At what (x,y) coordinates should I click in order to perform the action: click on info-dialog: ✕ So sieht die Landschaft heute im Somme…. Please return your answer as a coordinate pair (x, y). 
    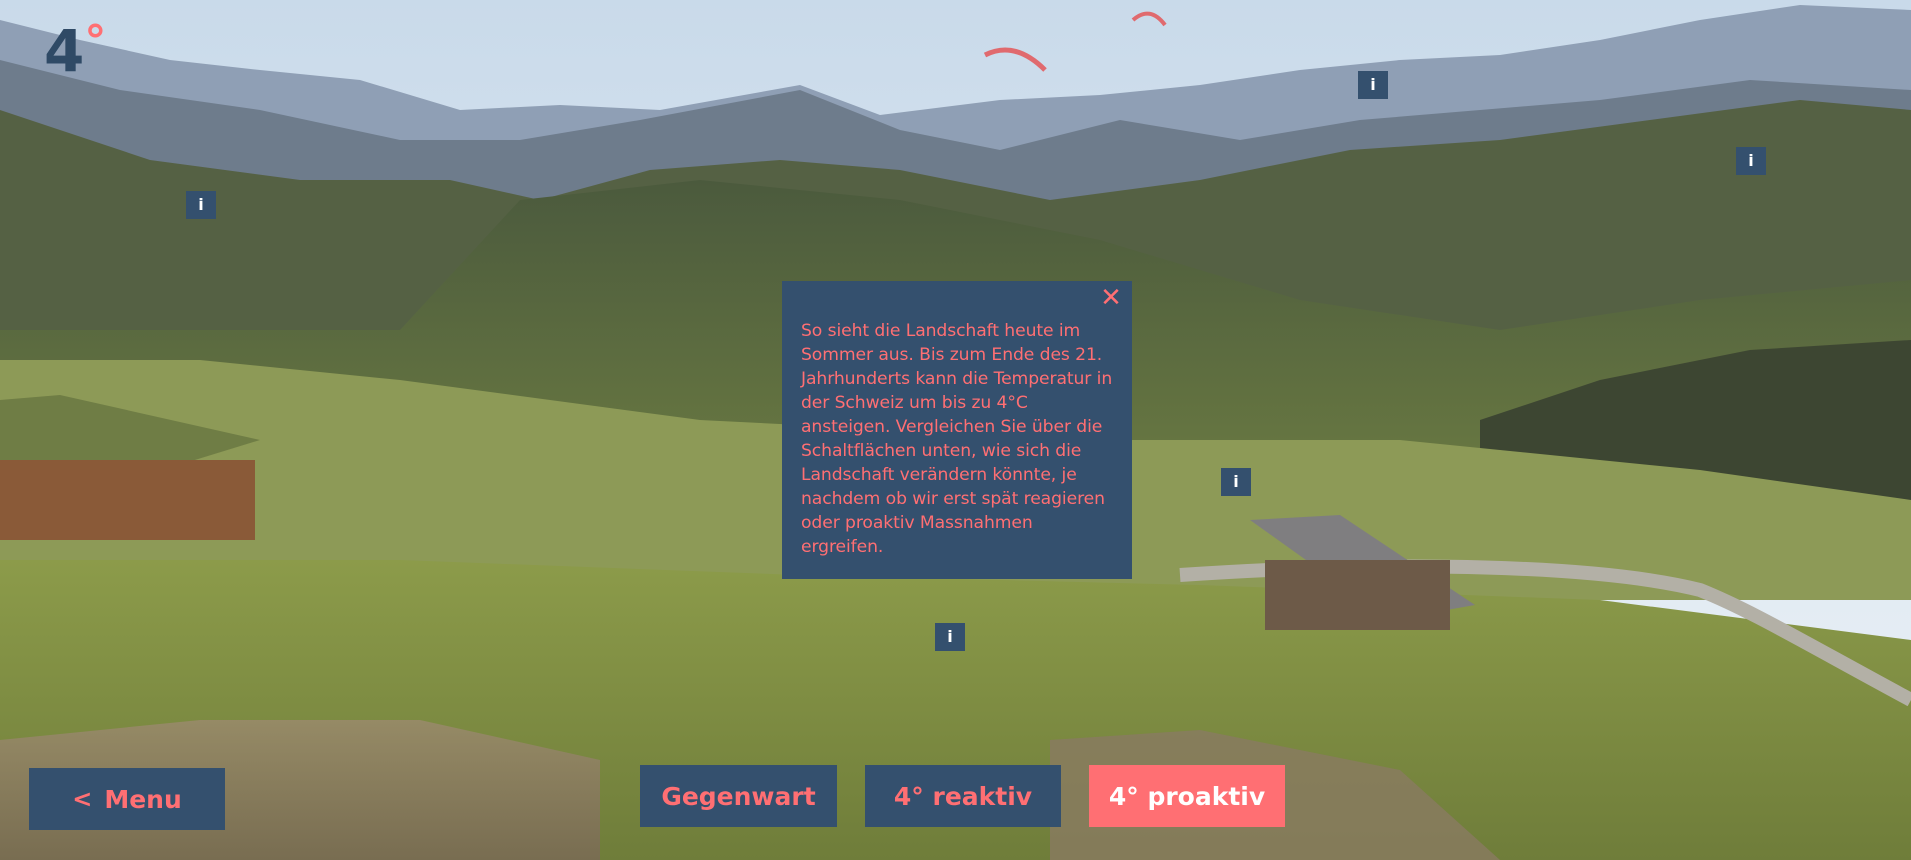
    Looking at the image, I should click on (957, 430).